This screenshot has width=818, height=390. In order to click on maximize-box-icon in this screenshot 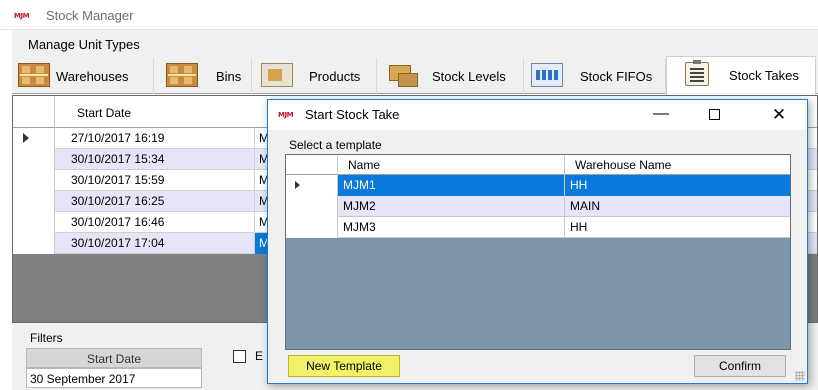, I will do `click(714, 114)`.